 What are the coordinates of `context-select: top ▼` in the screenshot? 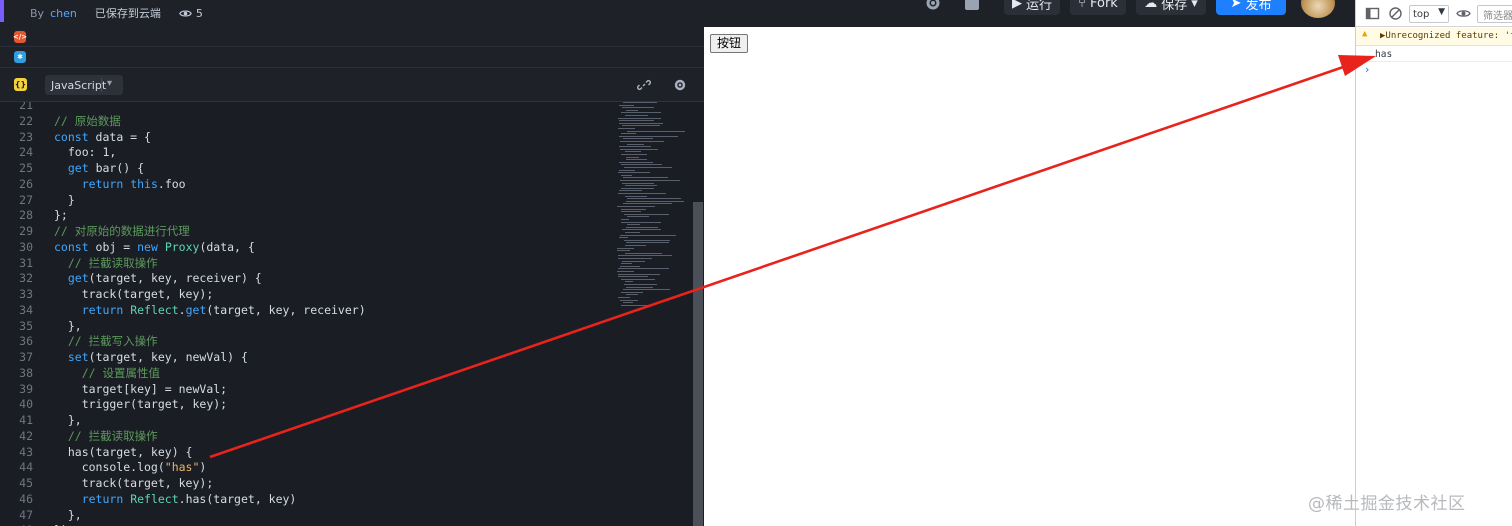 It's located at (1429, 14).